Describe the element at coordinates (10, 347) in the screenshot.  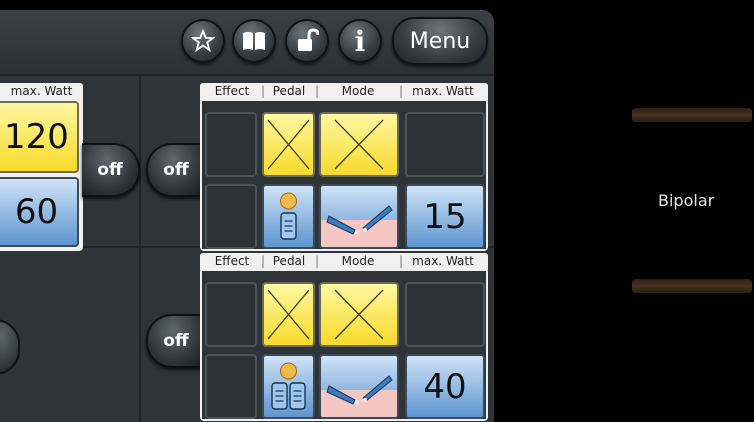
I see `left-off-button-lower` at that location.